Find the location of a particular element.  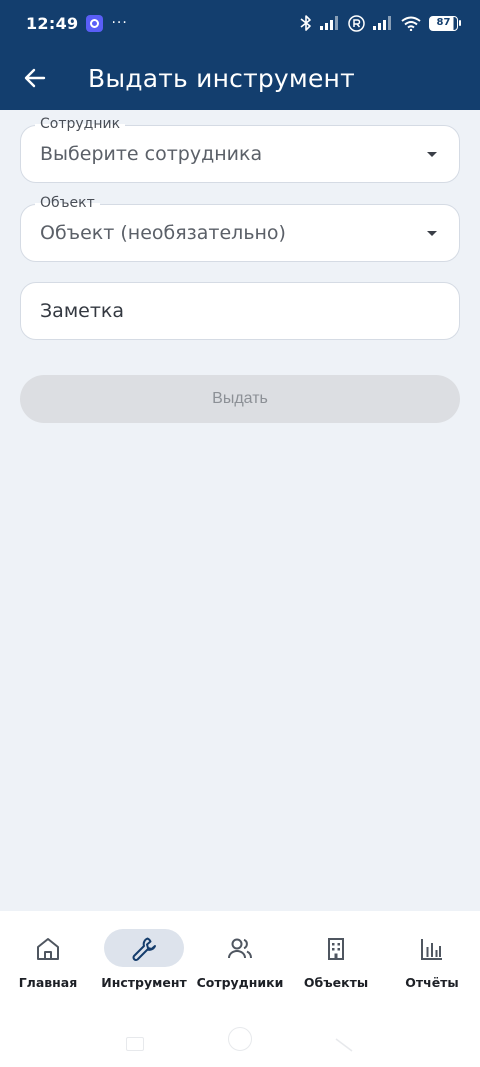

system-navigation-bar is located at coordinates (240, 1039).